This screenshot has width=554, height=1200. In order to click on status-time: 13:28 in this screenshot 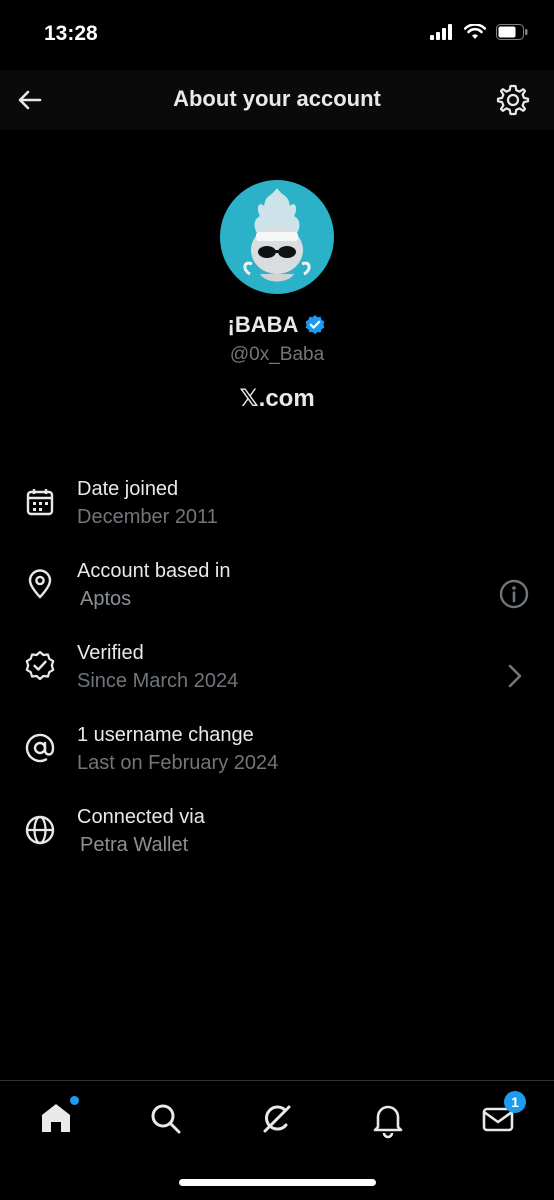, I will do `click(71, 33)`.